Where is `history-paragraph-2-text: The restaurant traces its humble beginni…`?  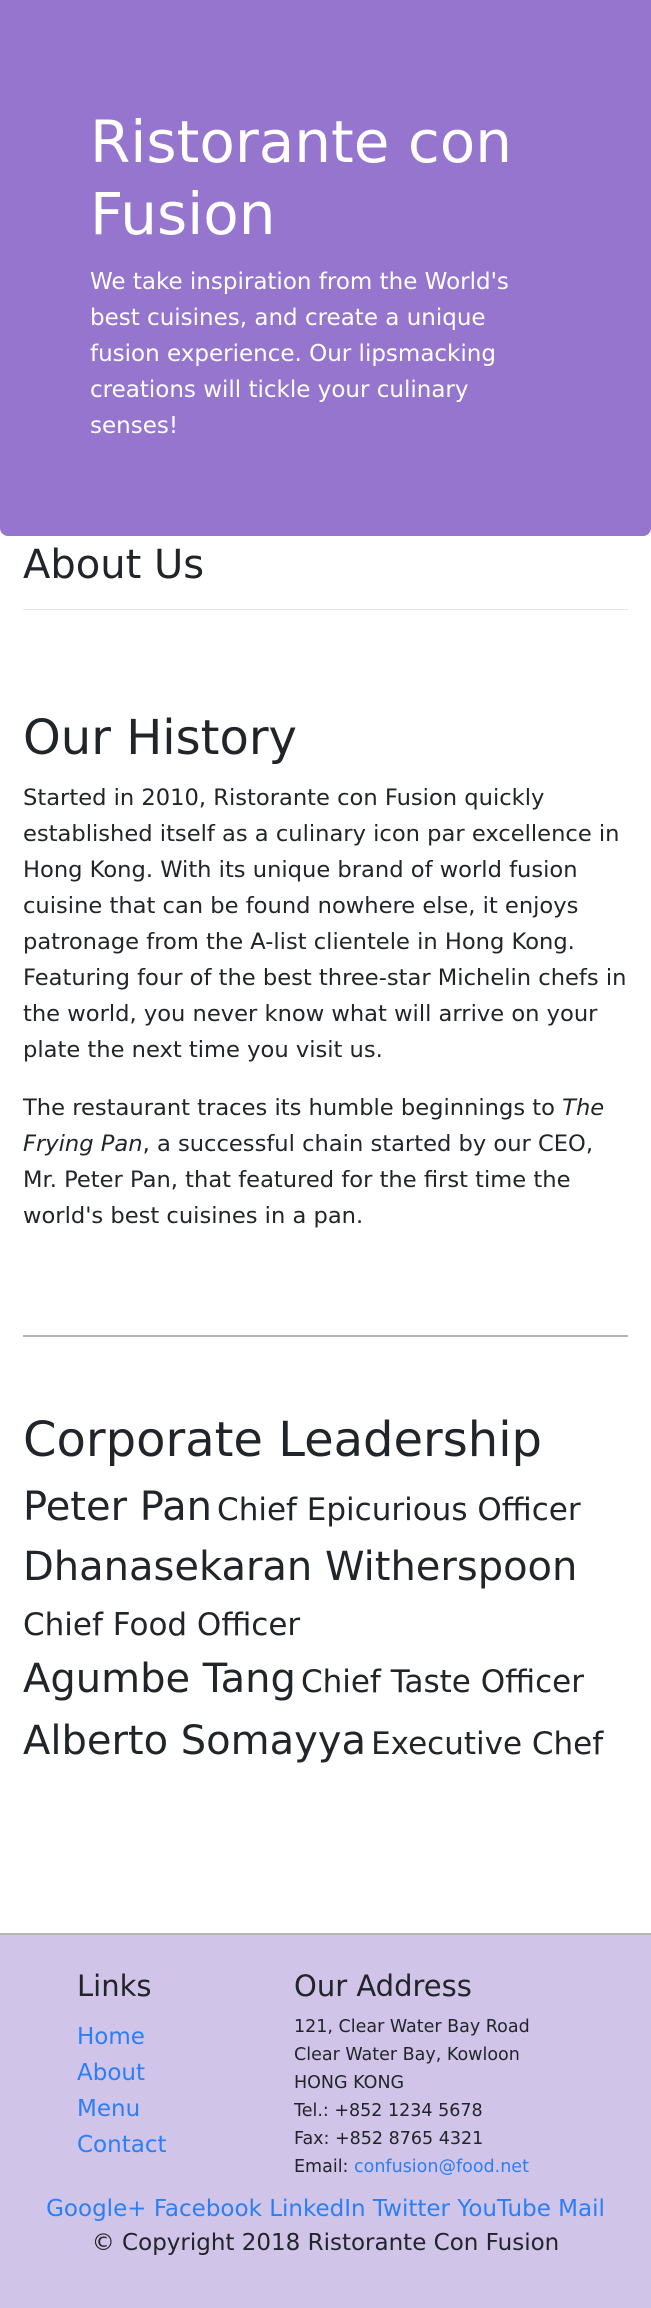 history-paragraph-2-text: The restaurant traces its humble beginni… is located at coordinates (293, 1108).